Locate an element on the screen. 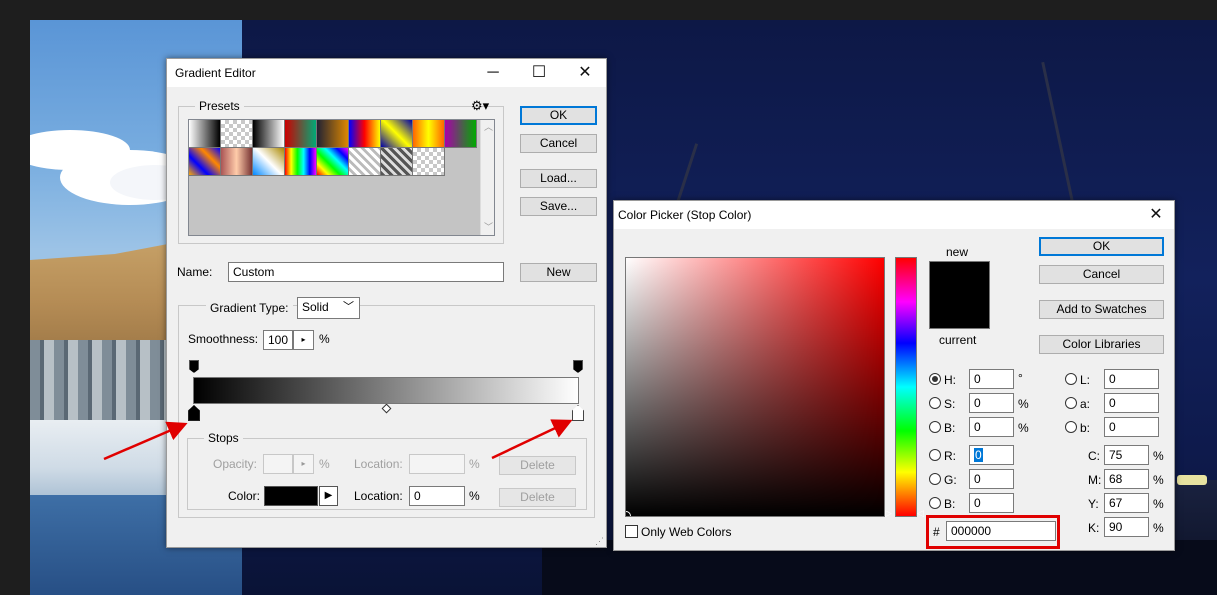  color-label: Color: is located at coordinates (244, 496).